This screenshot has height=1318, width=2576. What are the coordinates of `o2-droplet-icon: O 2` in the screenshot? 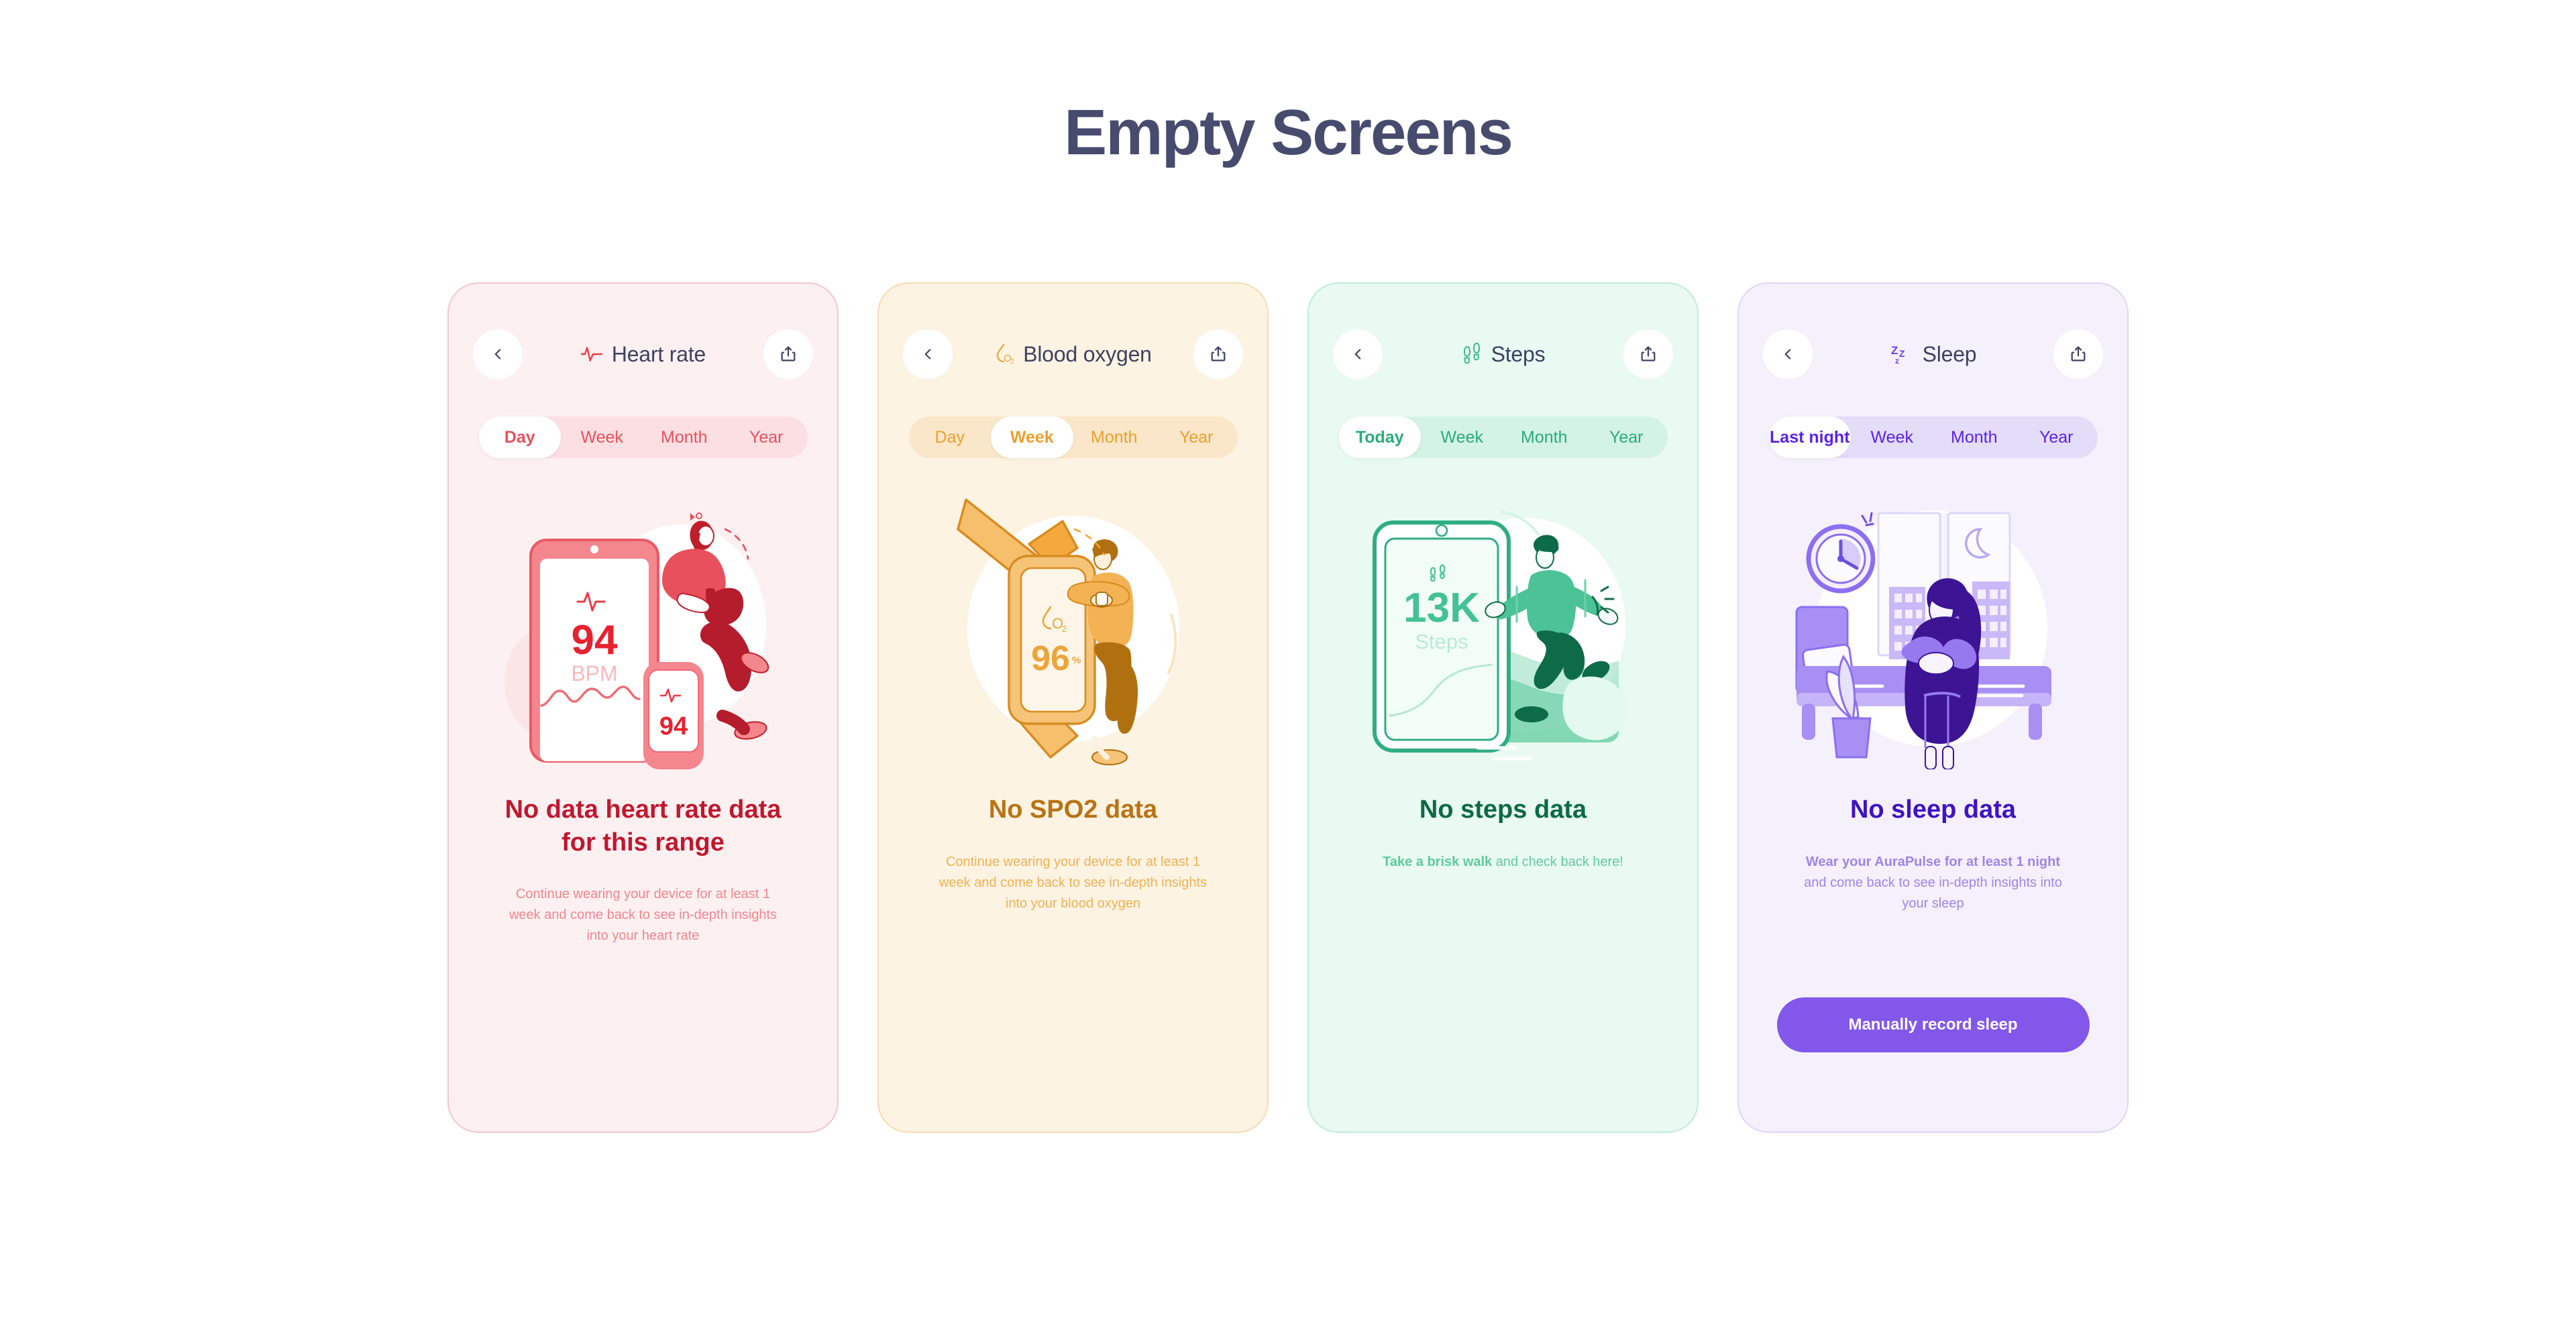 It's located at (1005, 354).